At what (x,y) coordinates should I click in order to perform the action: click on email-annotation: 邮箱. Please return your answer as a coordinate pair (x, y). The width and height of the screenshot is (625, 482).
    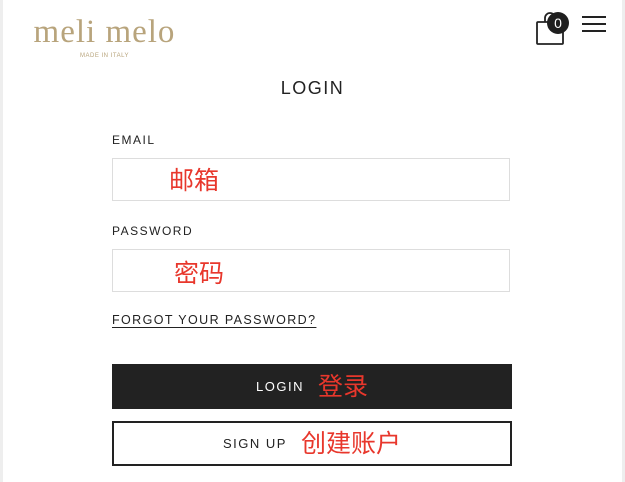
    Looking at the image, I should click on (194, 181).